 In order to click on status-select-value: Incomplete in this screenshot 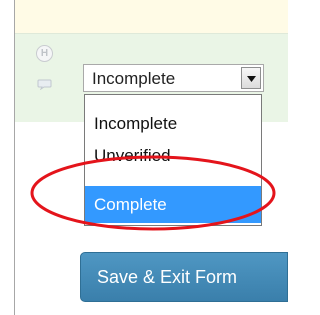, I will do `click(134, 78)`.